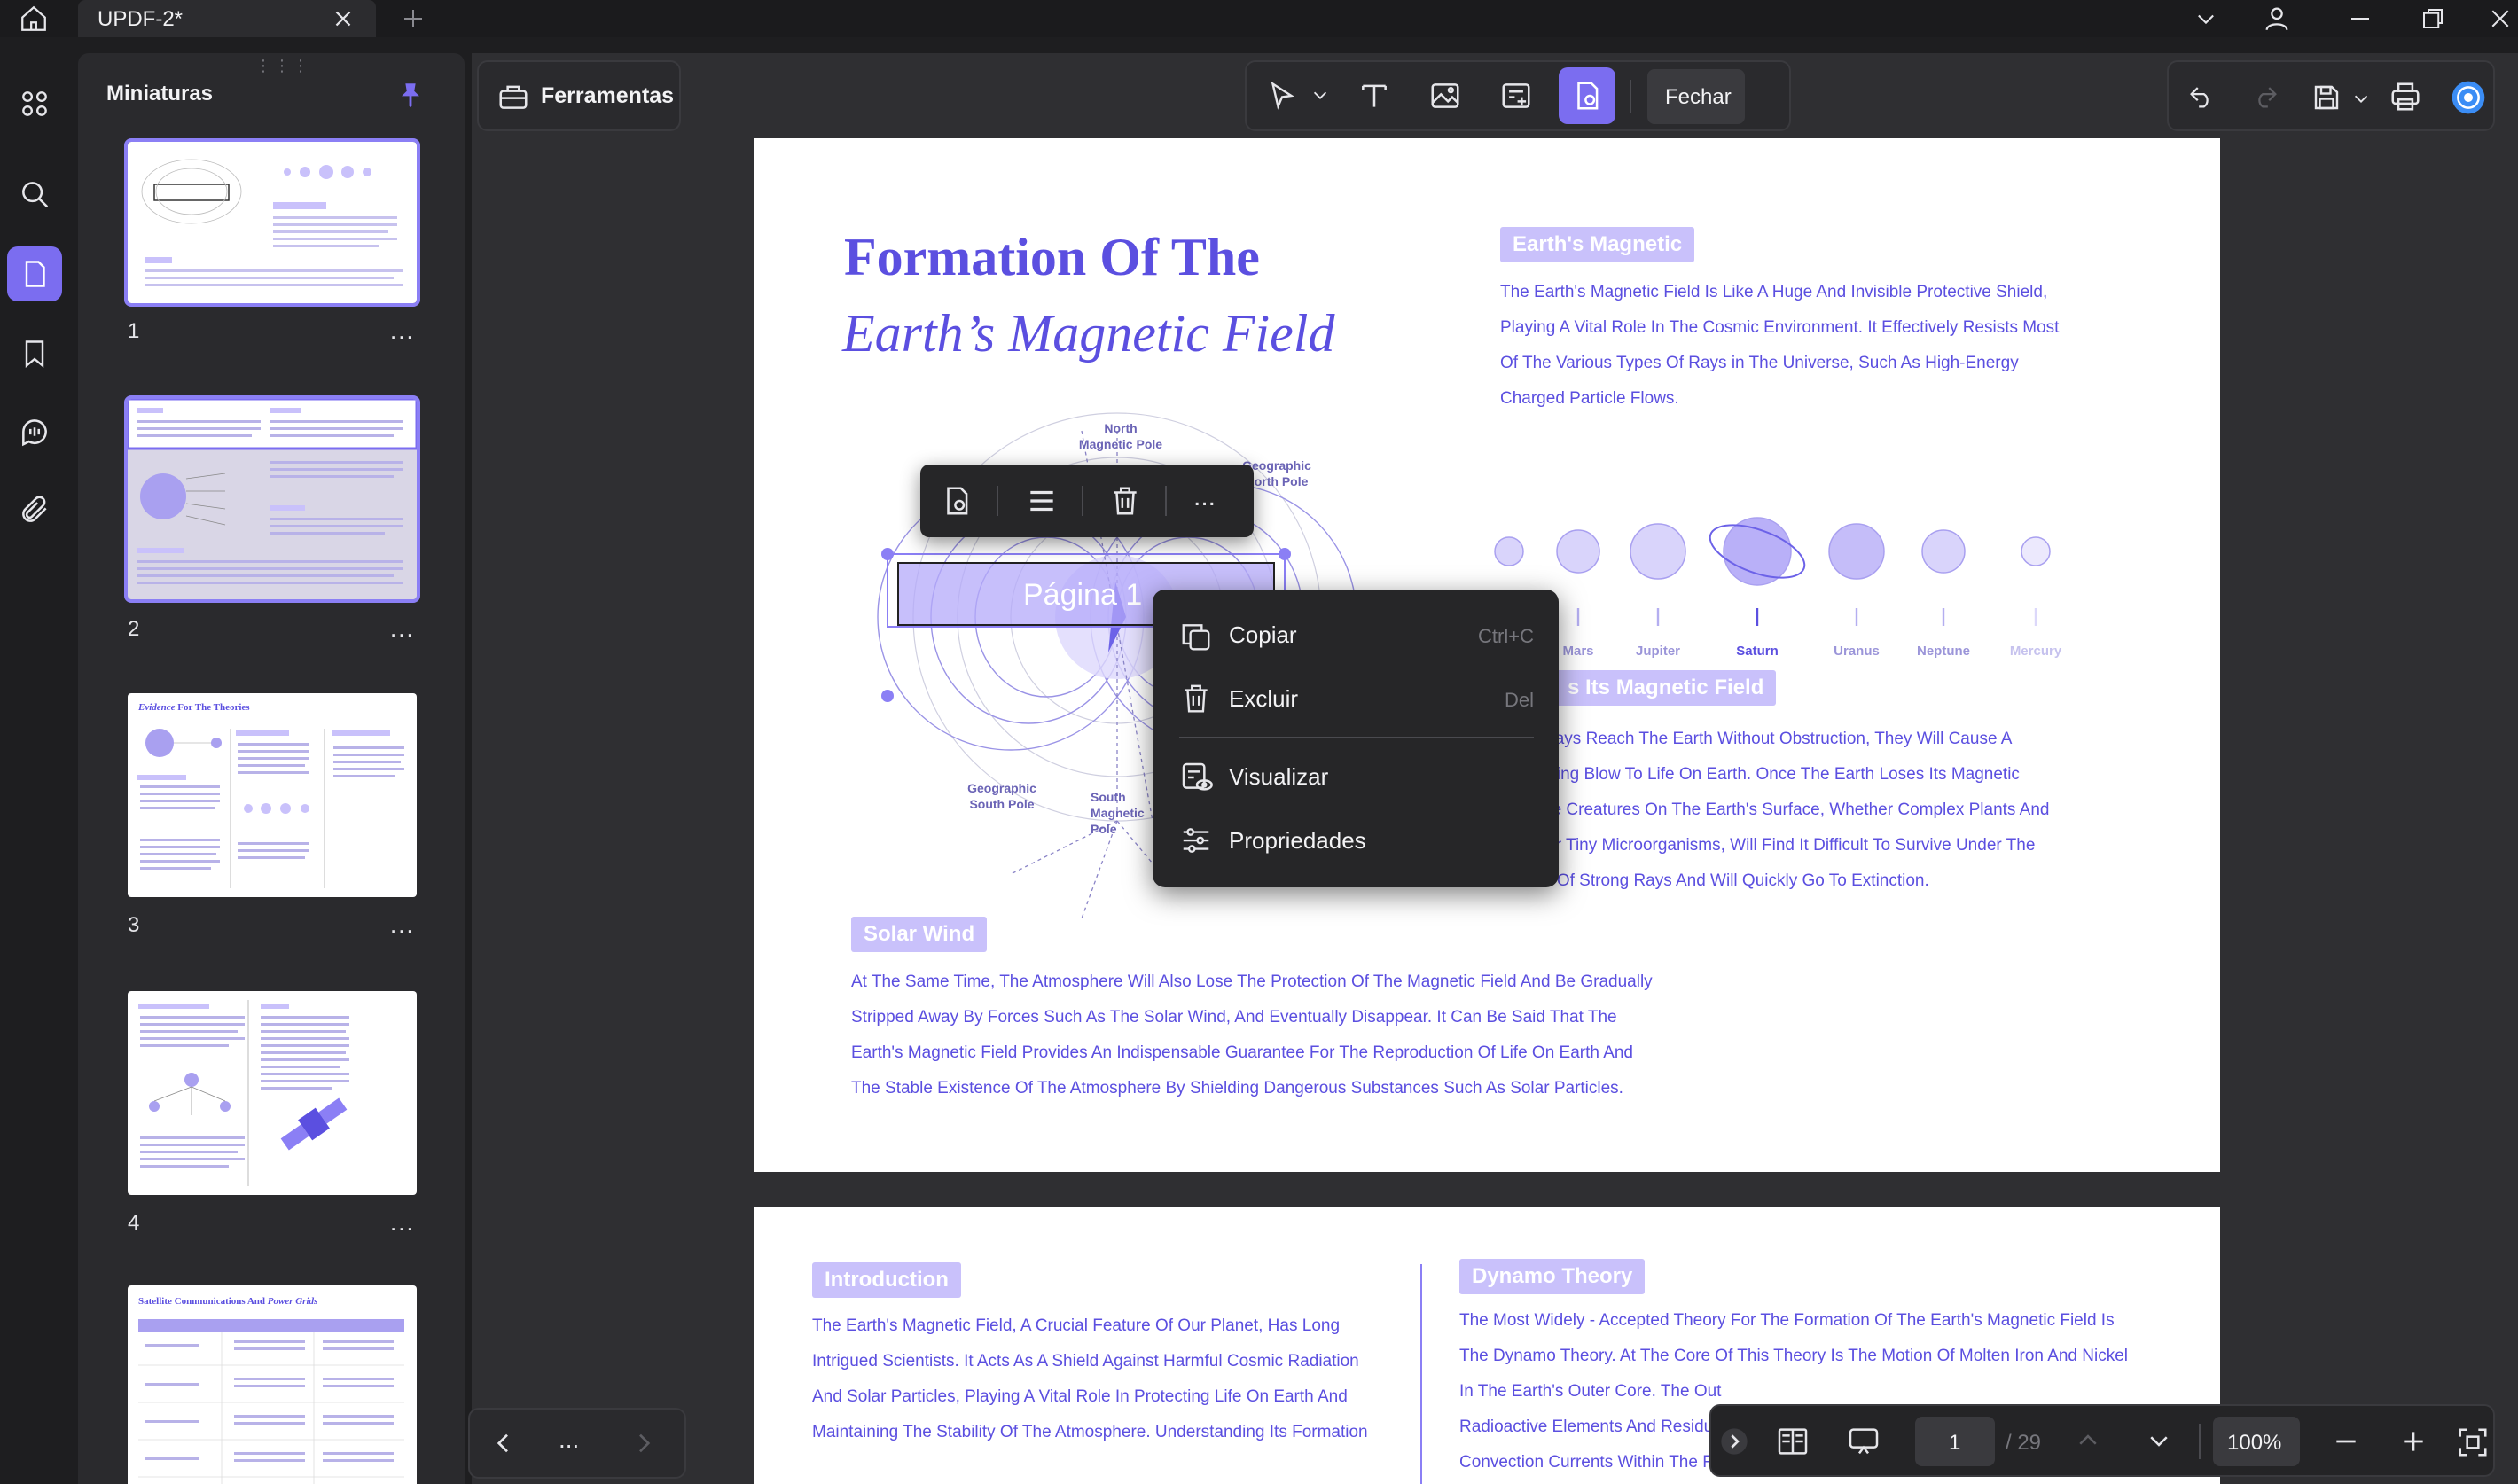 The height and width of the screenshot is (1484, 2518). Describe the element at coordinates (1356, 699) in the screenshot. I see `menu-item-delete: Excluir Del` at that location.